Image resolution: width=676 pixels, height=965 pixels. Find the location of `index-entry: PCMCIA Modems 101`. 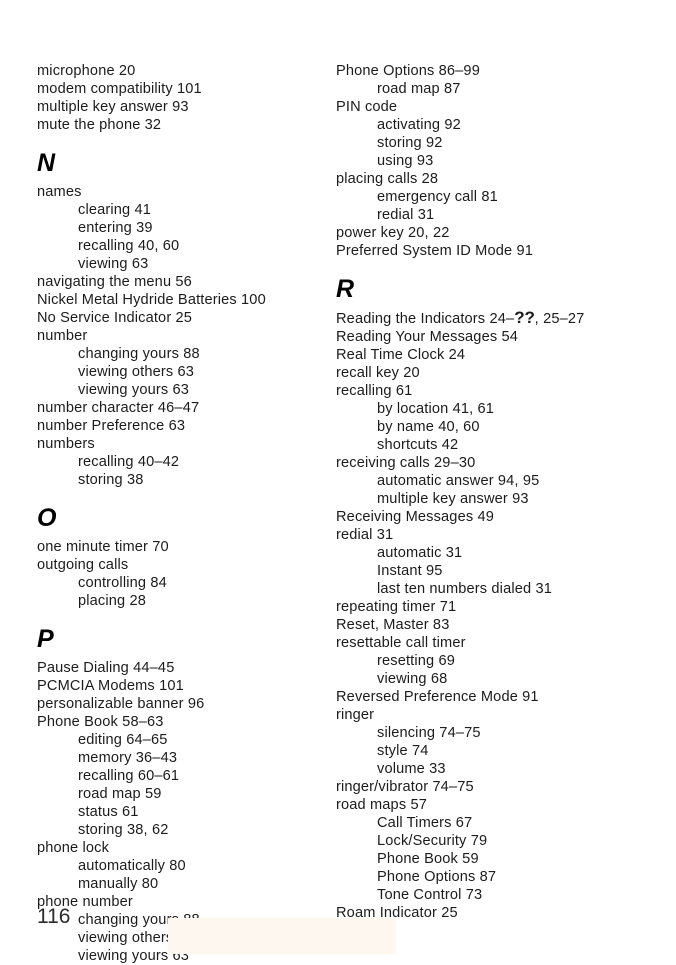

index-entry: PCMCIA Modems 101 is located at coordinates (110, 686).